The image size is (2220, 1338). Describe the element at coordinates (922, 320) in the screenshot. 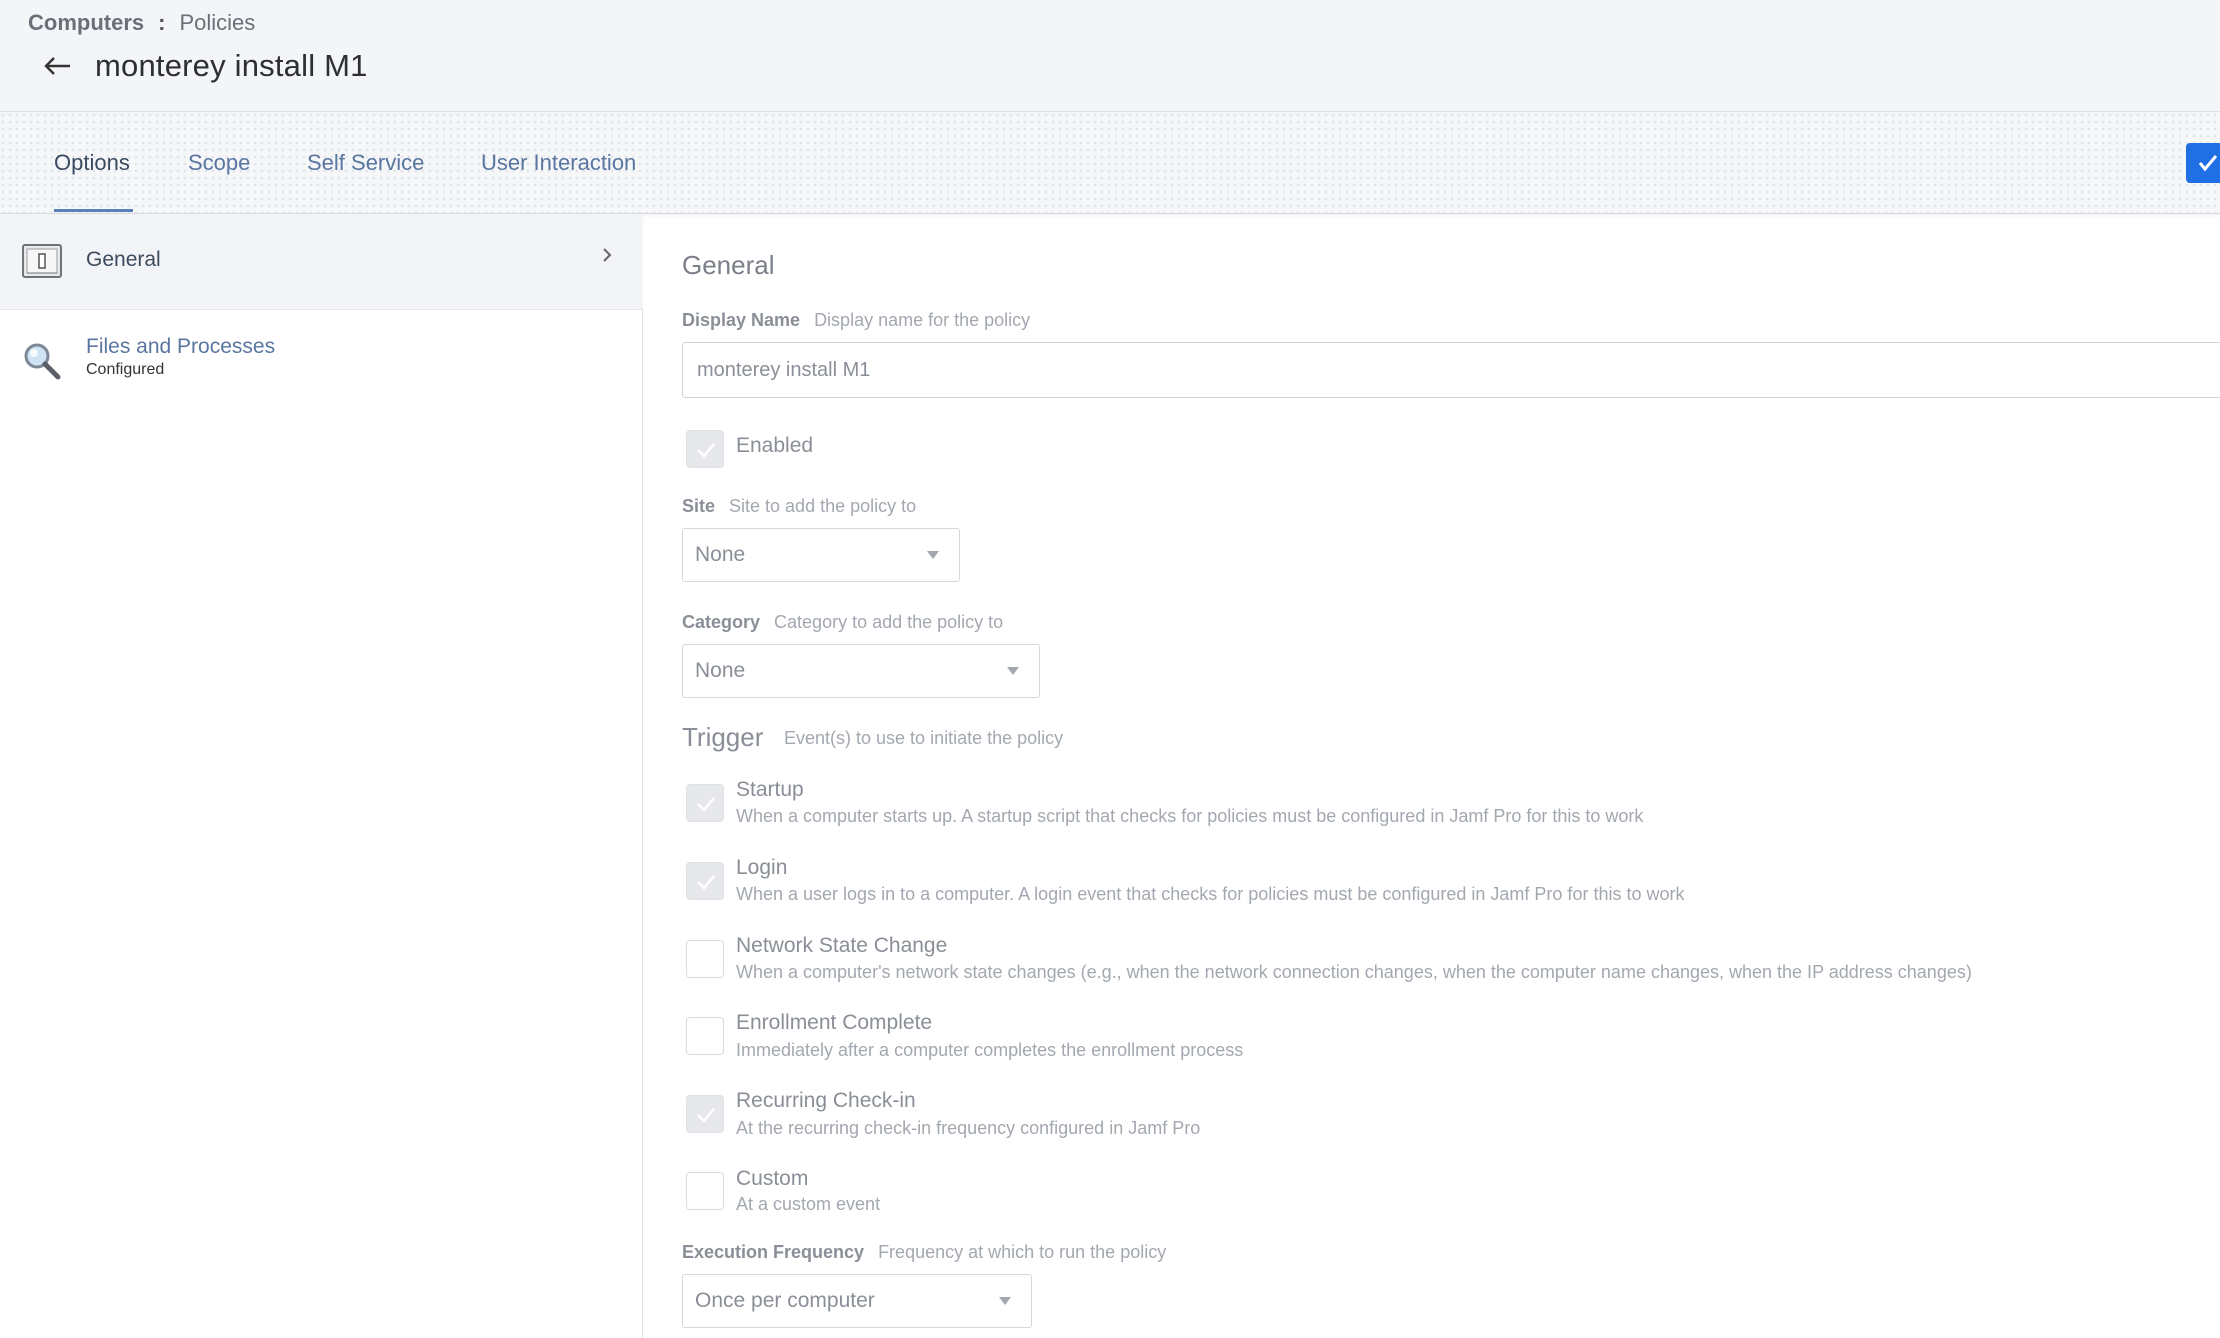

I see `display-name-hint: Display name for the policy` at that location.